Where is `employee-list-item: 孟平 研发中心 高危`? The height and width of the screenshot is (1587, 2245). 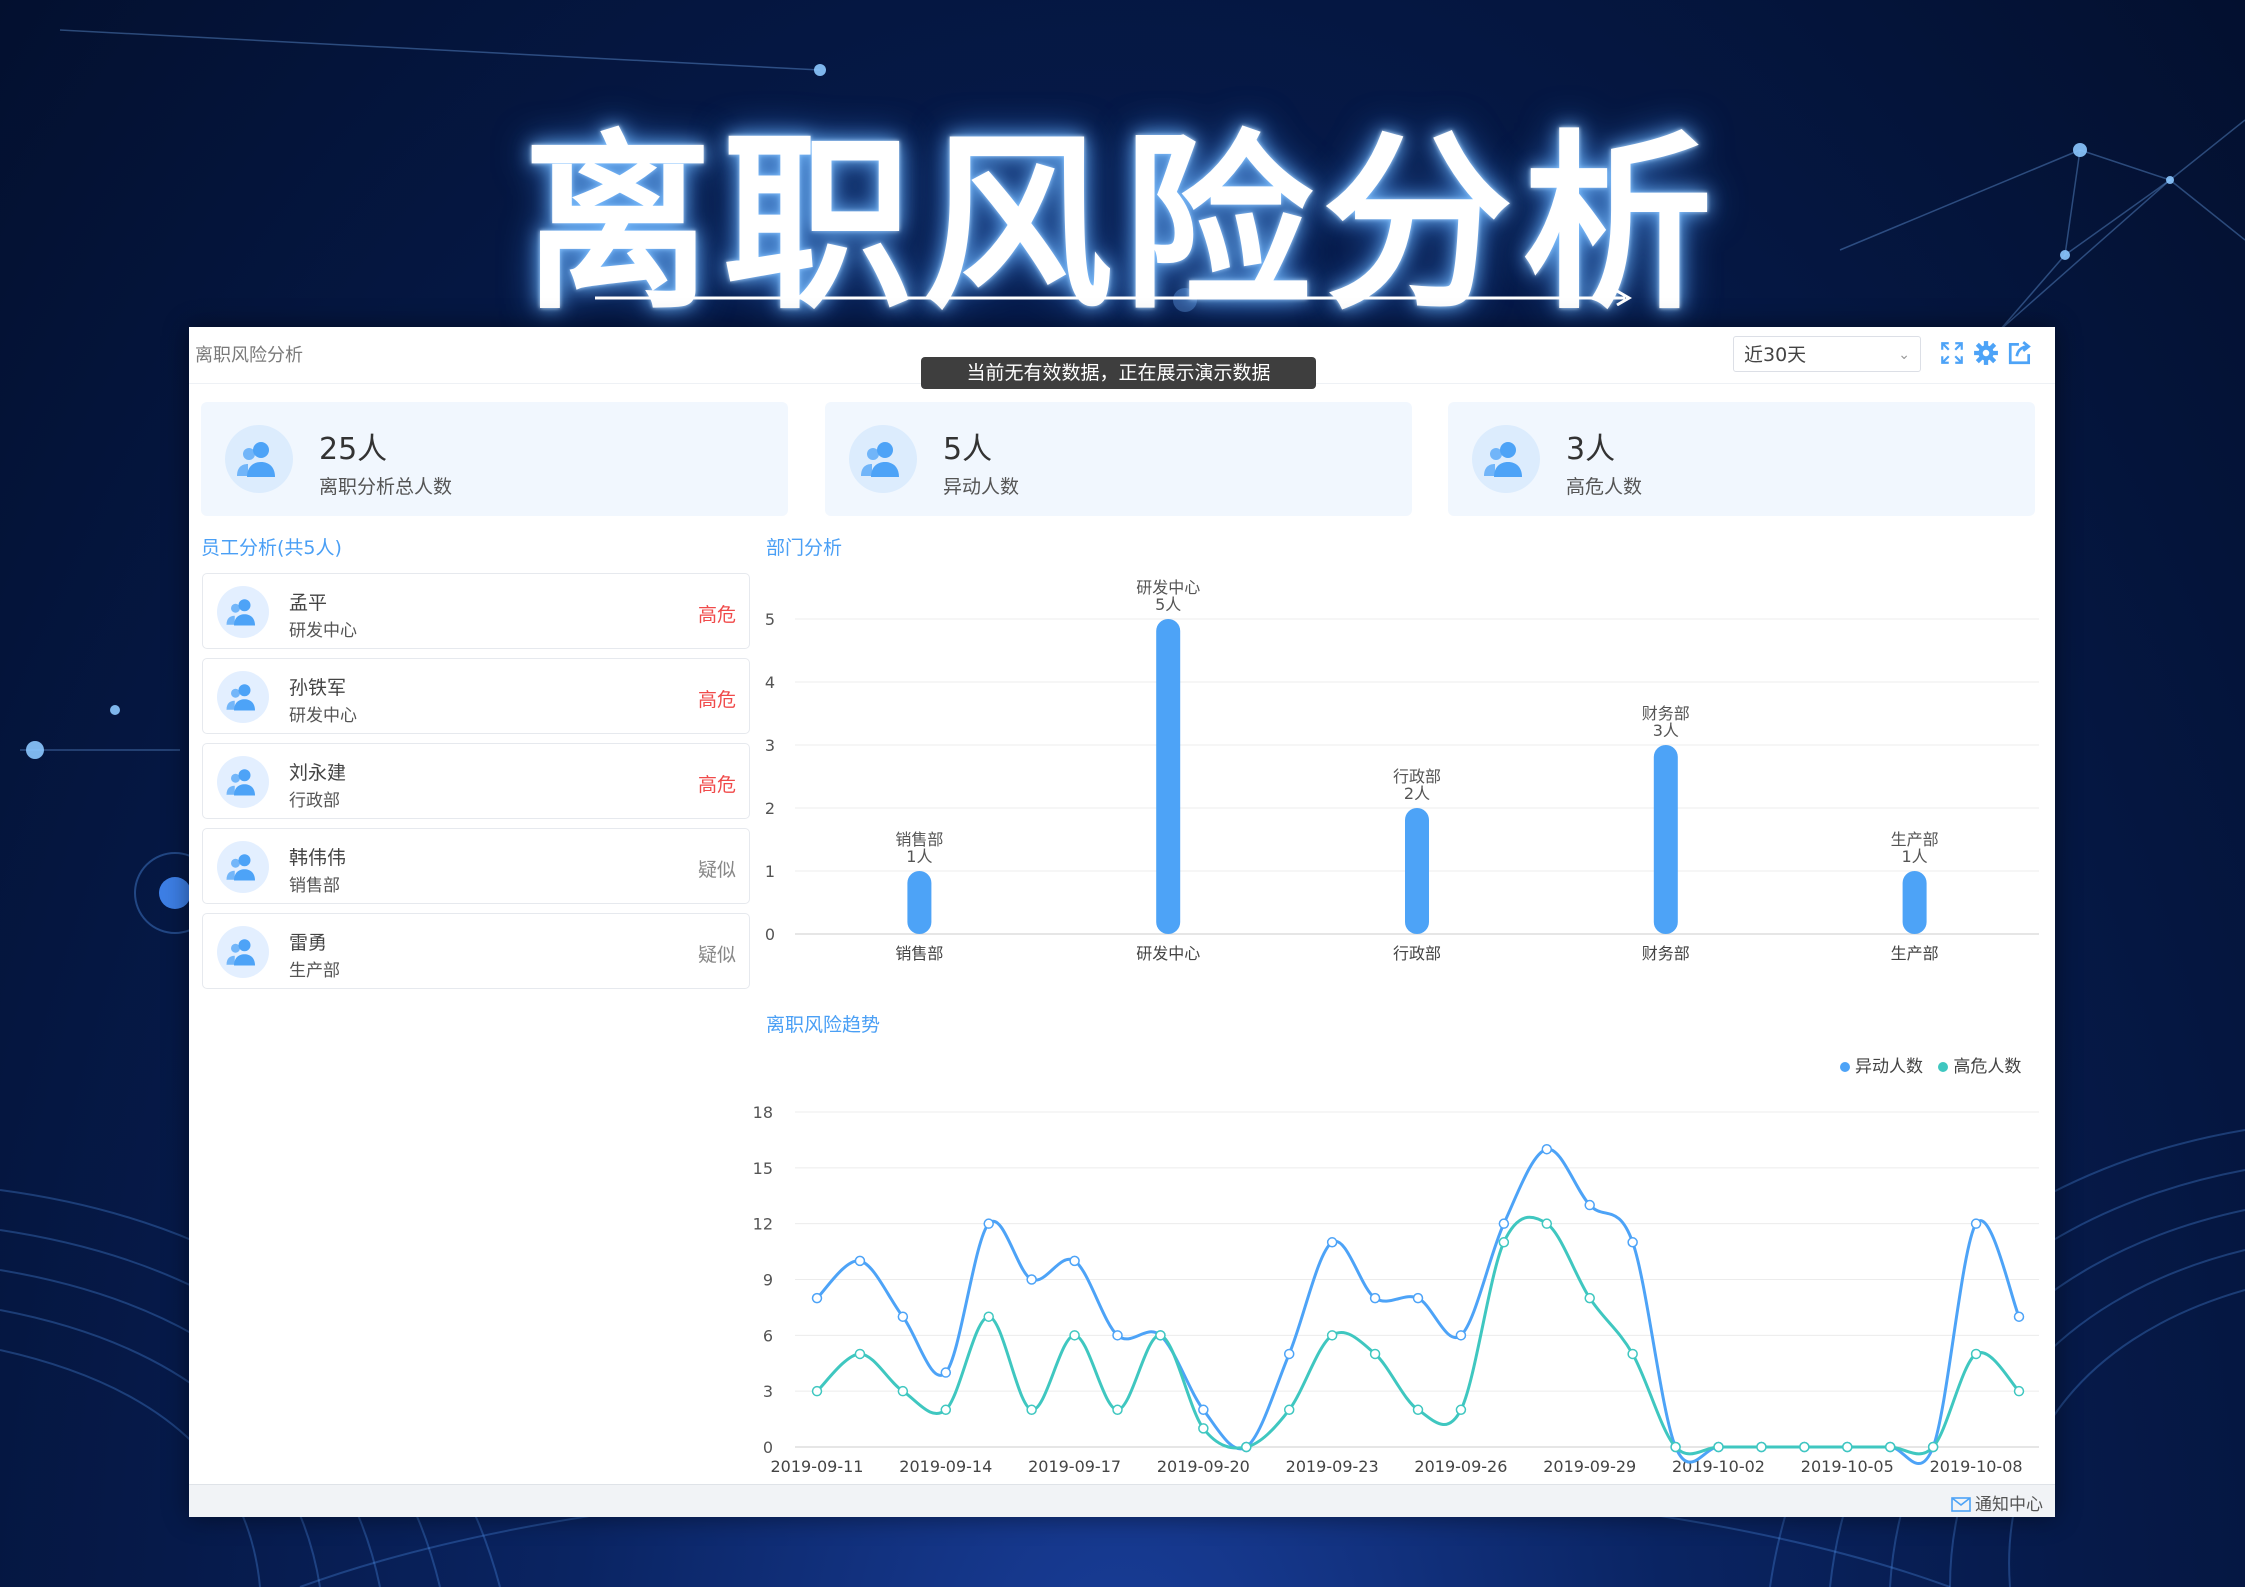
employee-list-item: 孟平 研发中心 高危 is located at coordinates (476, 611).